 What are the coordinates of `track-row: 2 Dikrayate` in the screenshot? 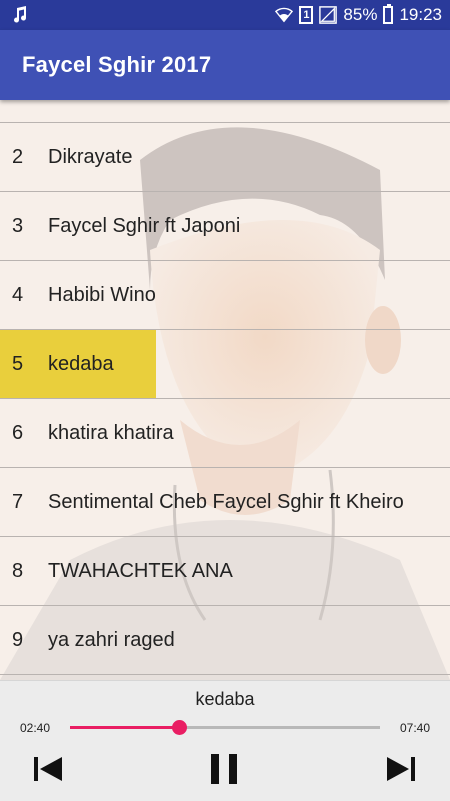 It's located at (225, 157).